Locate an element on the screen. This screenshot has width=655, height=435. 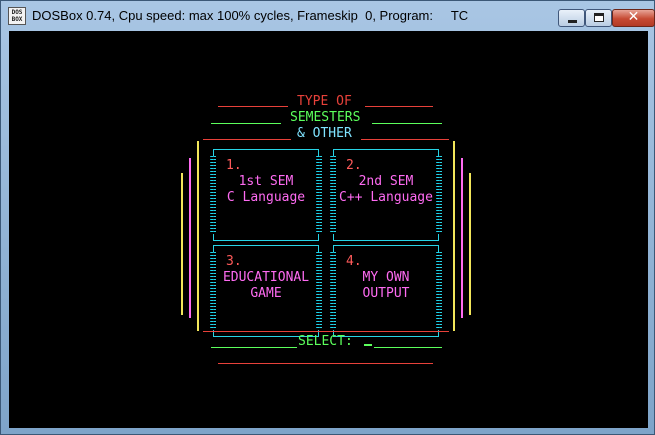
option-label-line1: EDUCATIONAL is located at coordinates (266, 277).